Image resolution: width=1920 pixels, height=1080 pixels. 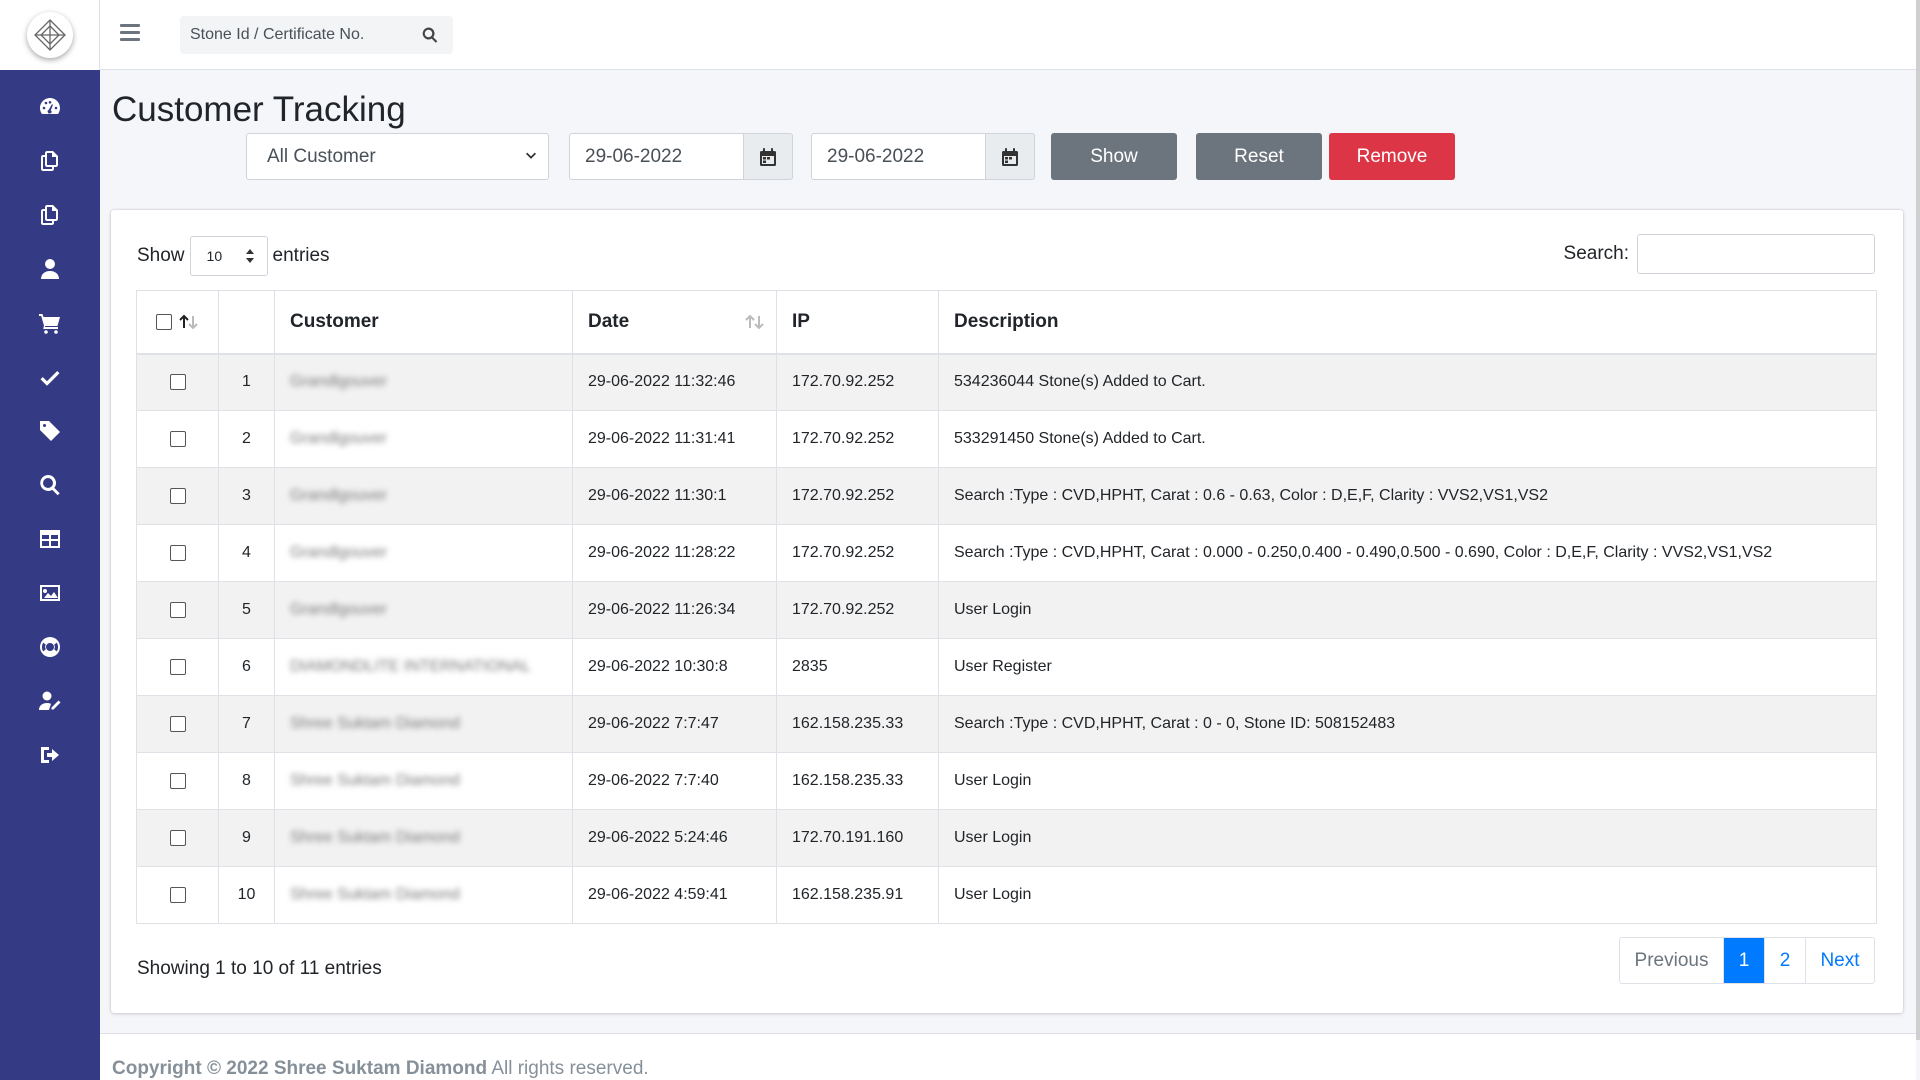 I want to click on row-date: 29-06-2022 7:7:40, so click(x=674, y=781).